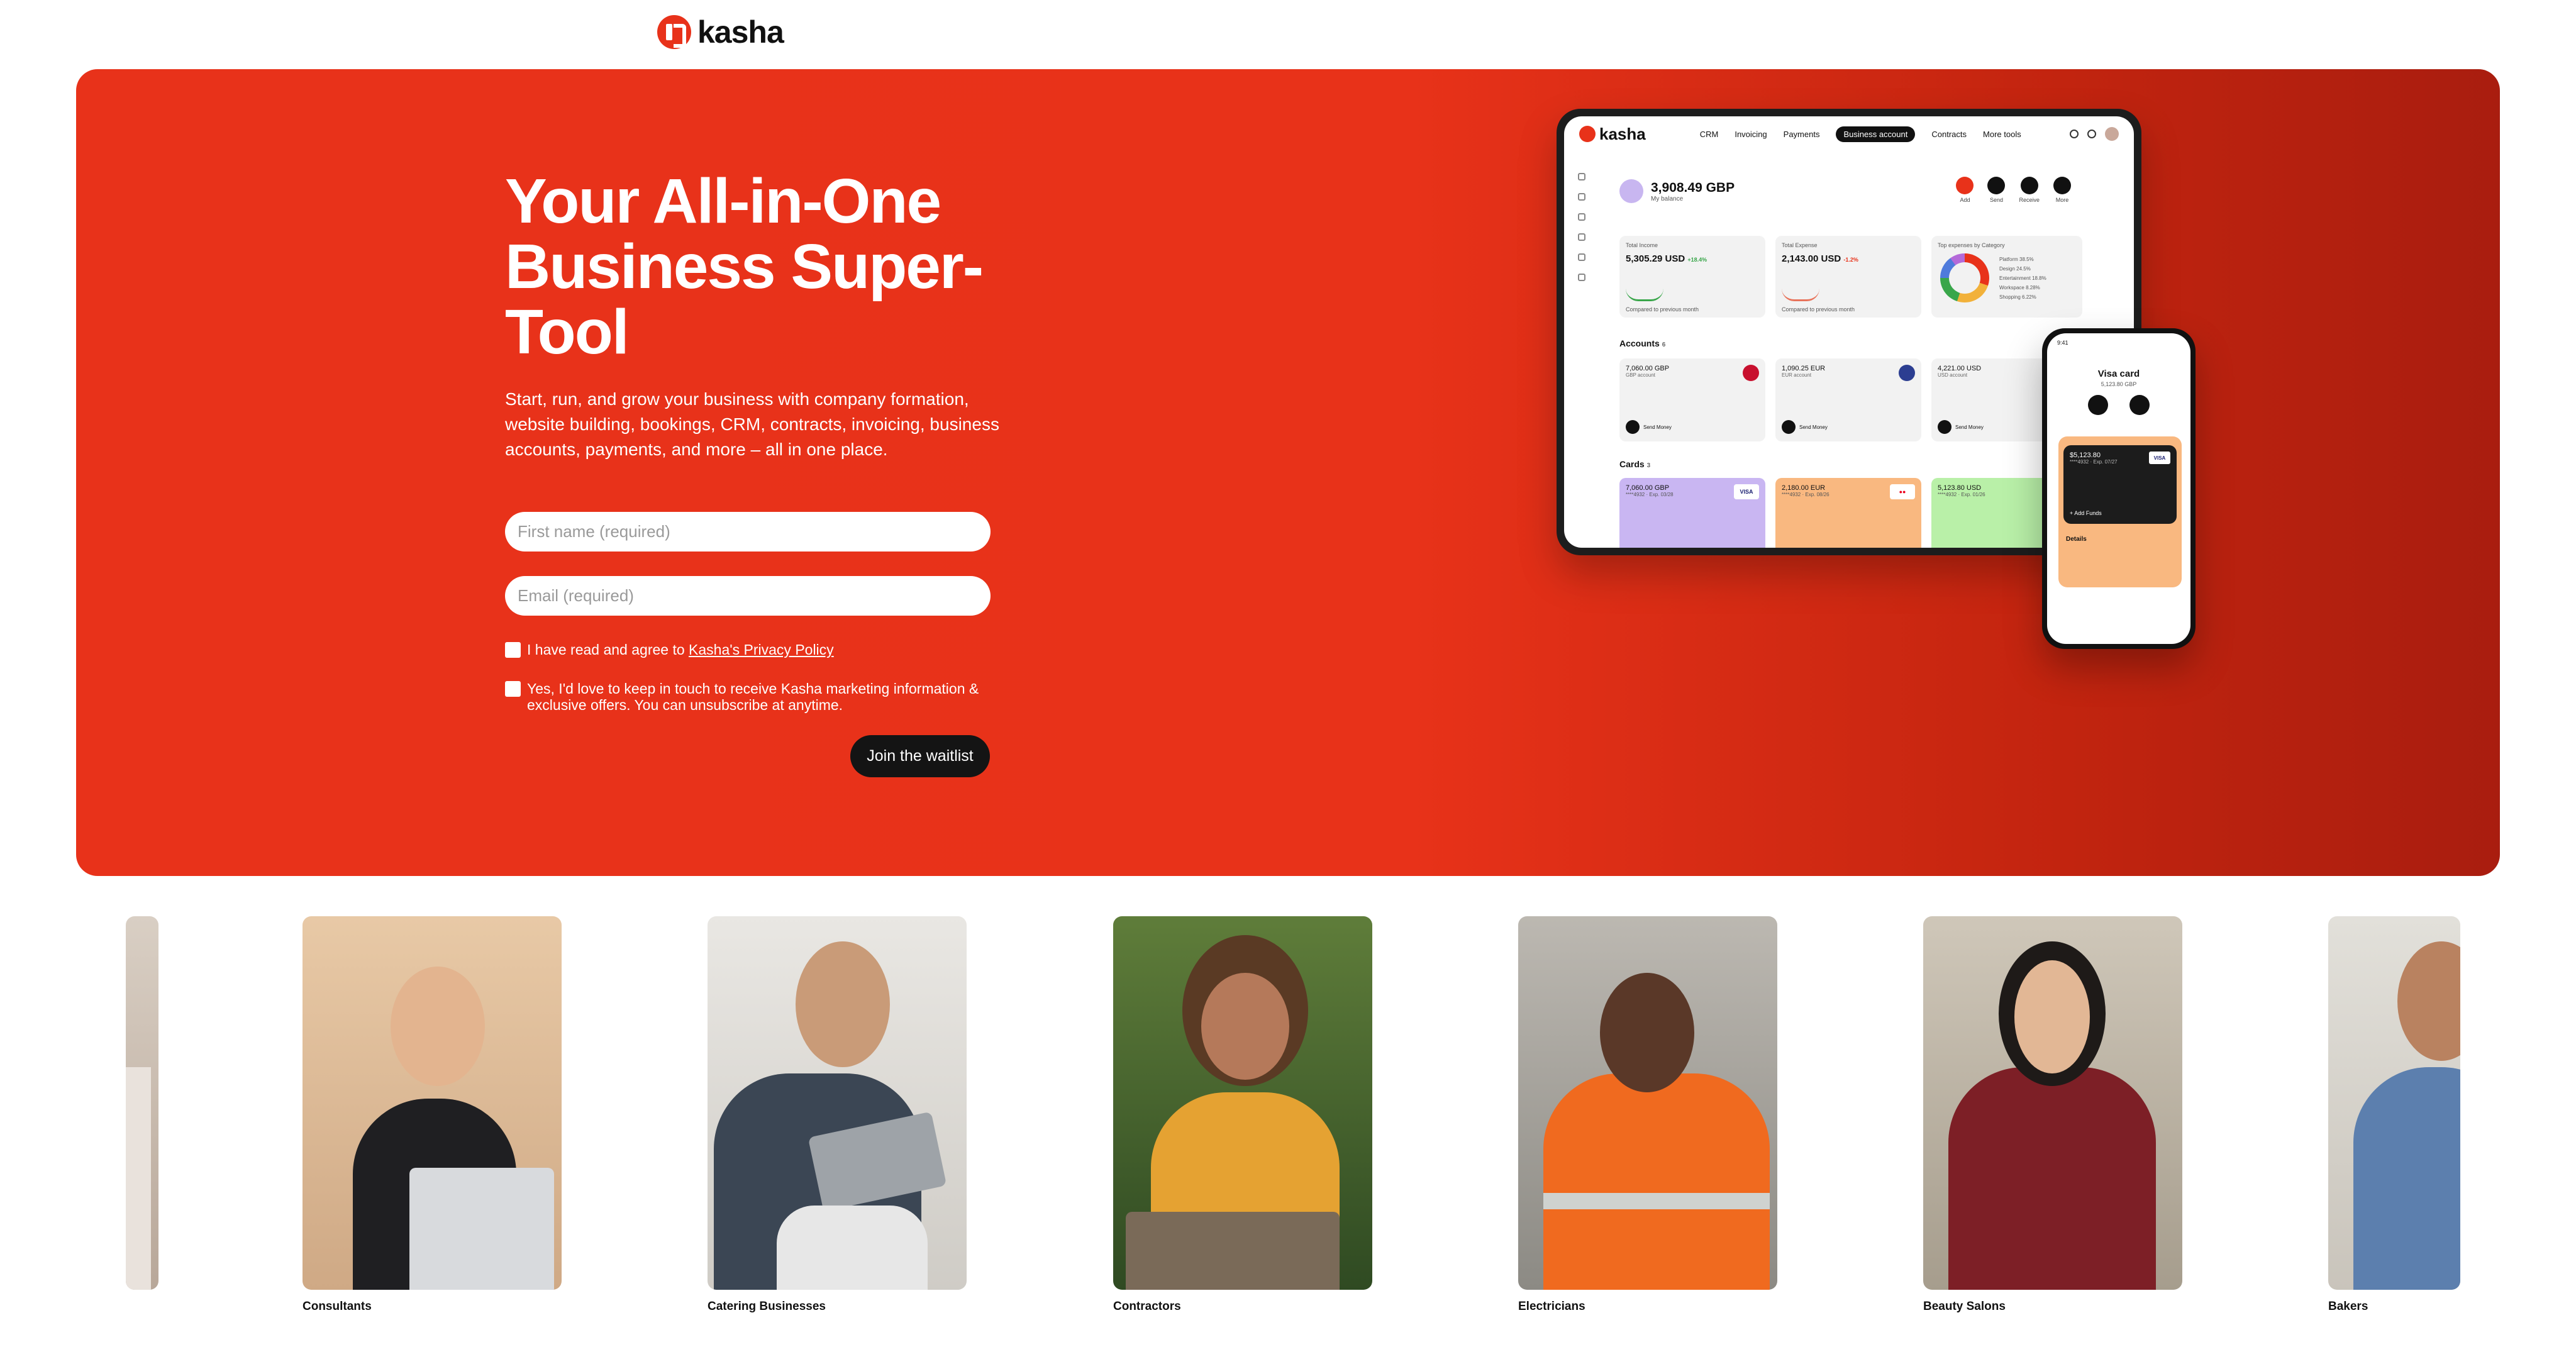 This screenshot has height=1347, width=2576. Describe the element at coordinates (1709, 134) in the screenshot. I see `nav-crm: CRM` at that location.